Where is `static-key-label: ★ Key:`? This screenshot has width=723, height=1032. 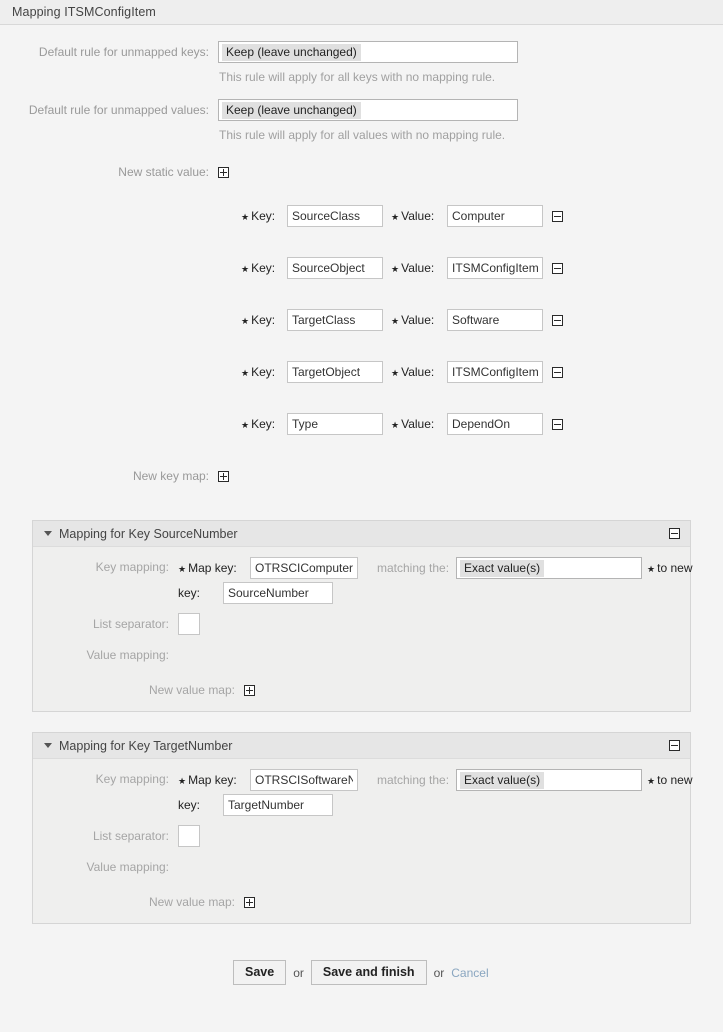
static-key-label: ★ Key: is located at coordinates (264, 372).